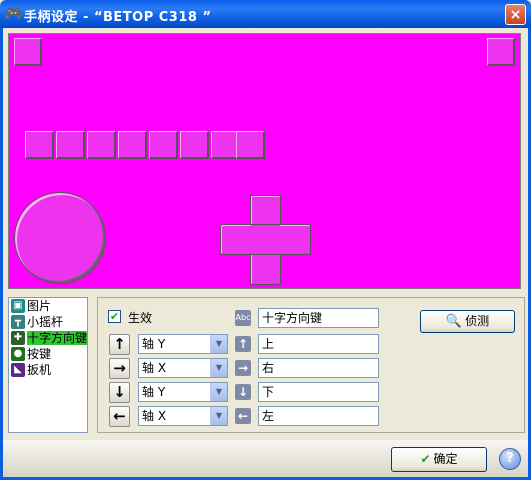  I want to click on direction-left-icon: ←, so click(243, 416).